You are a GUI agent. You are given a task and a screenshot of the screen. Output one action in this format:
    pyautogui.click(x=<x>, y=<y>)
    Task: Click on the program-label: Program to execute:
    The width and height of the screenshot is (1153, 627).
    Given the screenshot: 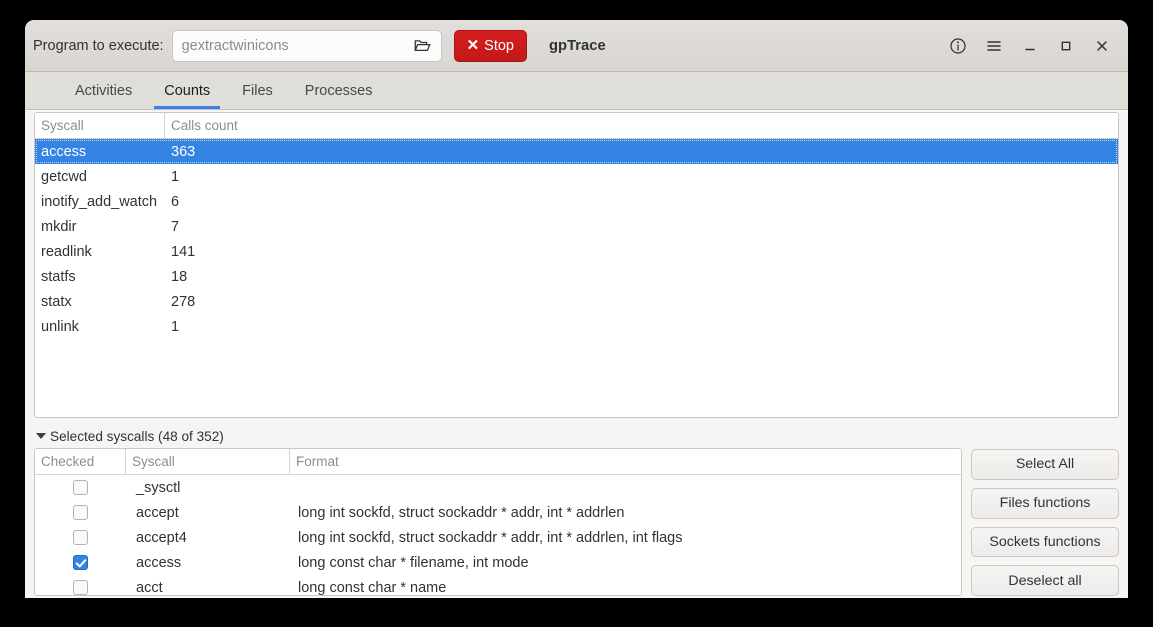 What is the action you would take?
    pyautogui.click(x=98, y=45)
    